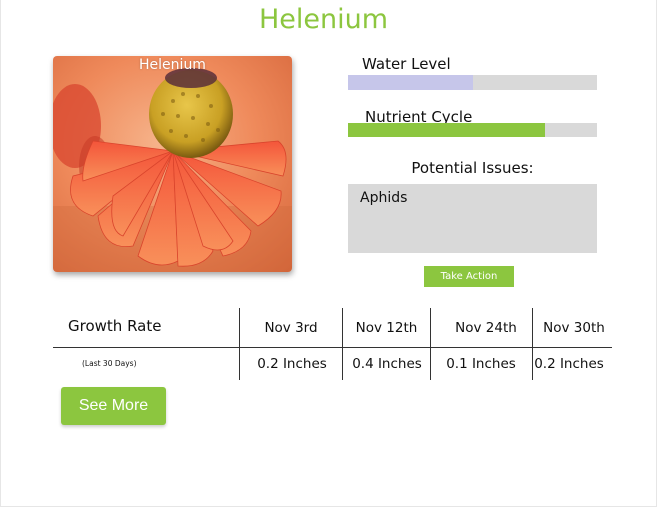 The image size is (657, 508). I want to click on potential-issues-heading: Potential Issues:, so click(472, 168).